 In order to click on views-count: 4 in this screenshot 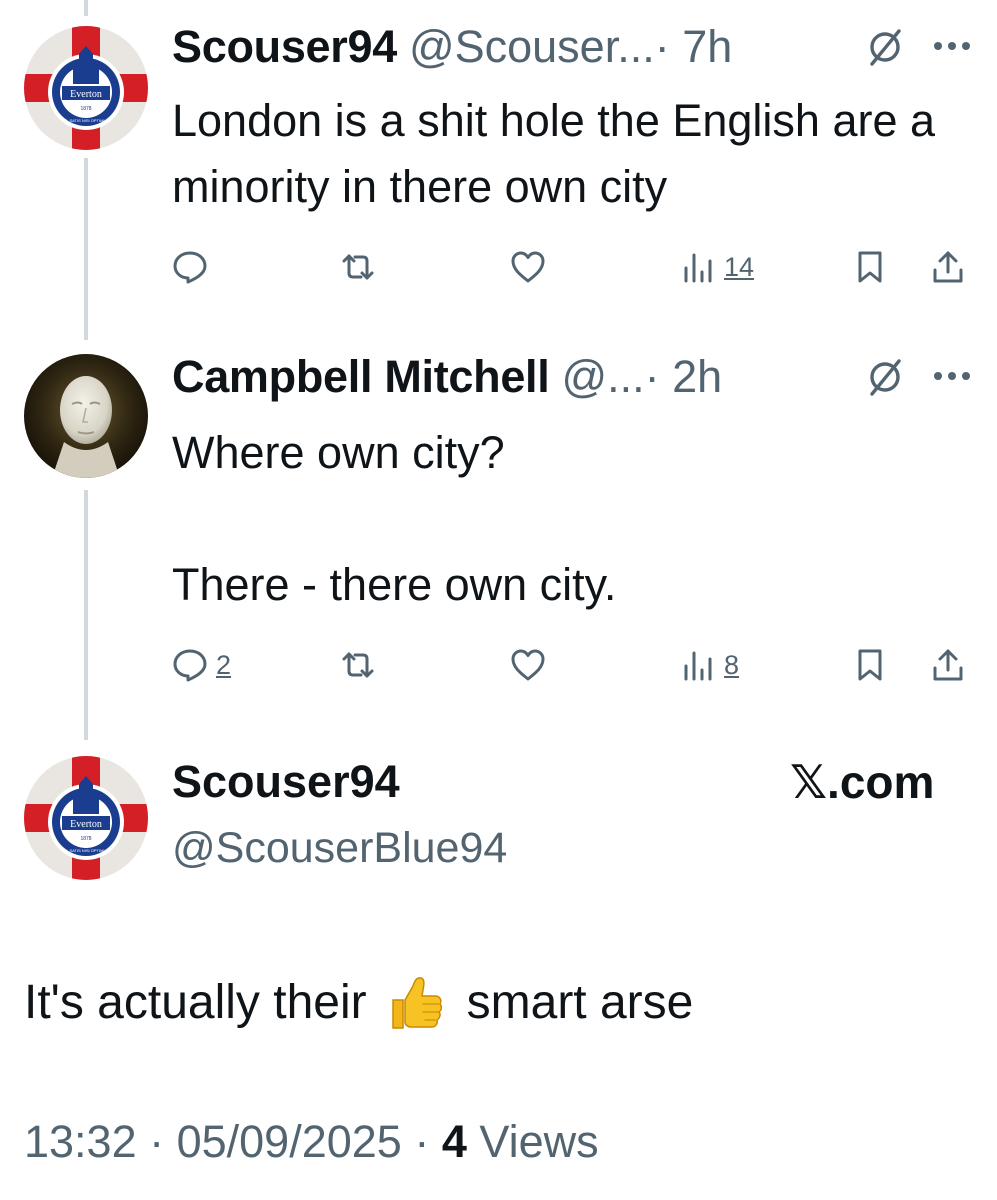, I will do `click(454, 1141)`.